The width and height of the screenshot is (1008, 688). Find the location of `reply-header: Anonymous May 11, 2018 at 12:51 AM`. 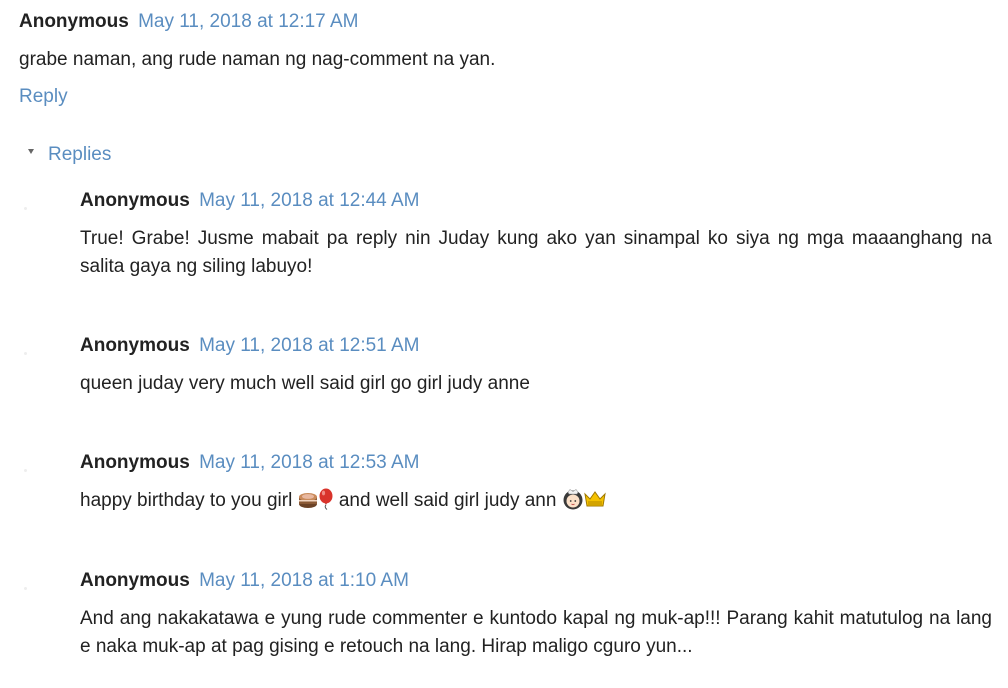

reply-header: Anonymous May 11, 2018 at 12:51 AM is located at coordinates (536, 346).